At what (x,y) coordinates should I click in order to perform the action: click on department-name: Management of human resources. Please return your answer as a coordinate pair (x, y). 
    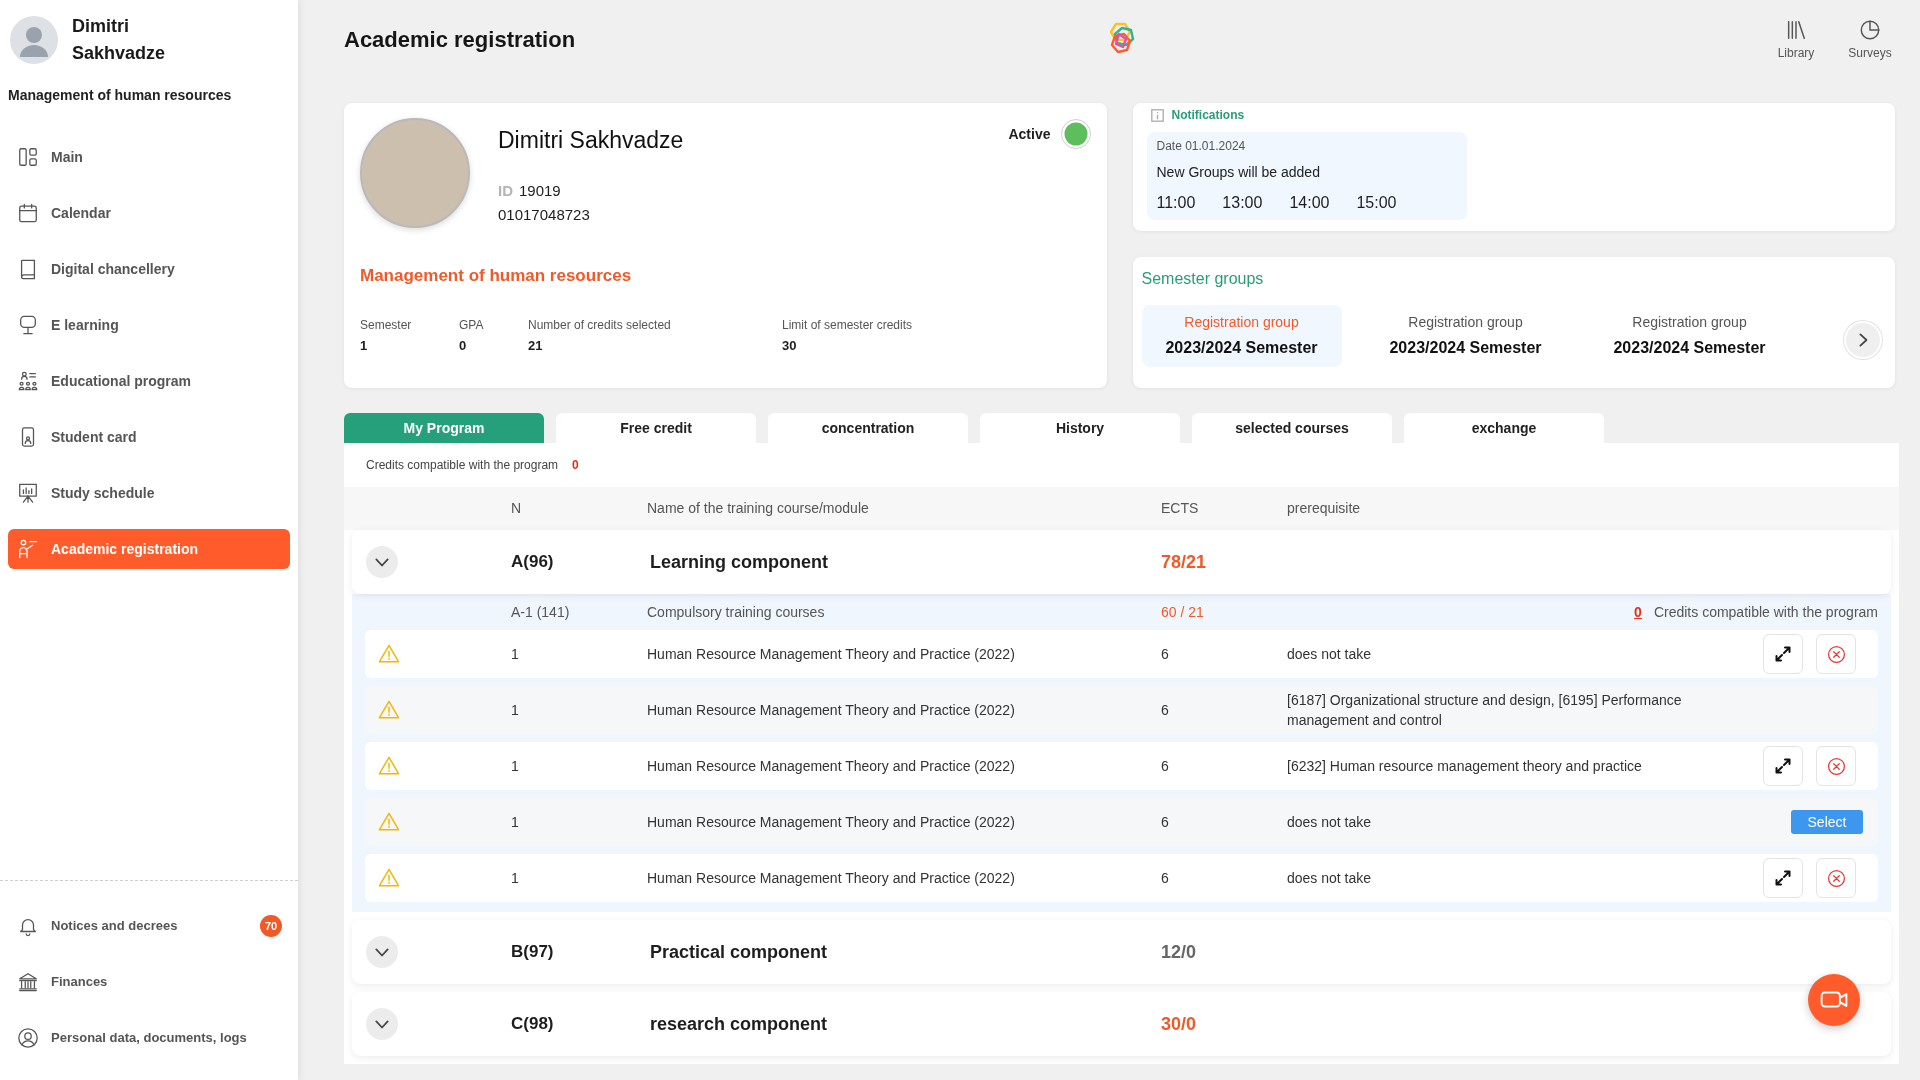
    Looking at the image, I should click on (120, 95).